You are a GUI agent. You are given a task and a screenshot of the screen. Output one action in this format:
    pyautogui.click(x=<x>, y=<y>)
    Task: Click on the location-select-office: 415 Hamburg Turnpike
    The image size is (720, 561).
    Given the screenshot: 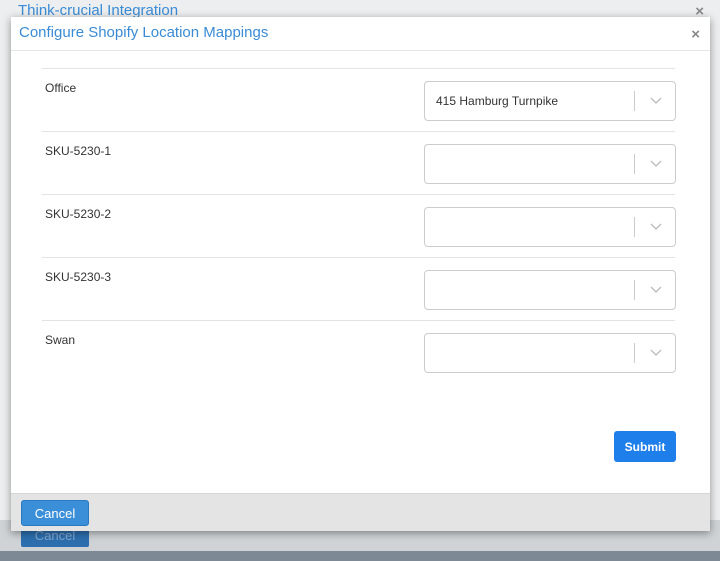 What is the action you would take?
    pyautogui.click(x=550, y=101)
    